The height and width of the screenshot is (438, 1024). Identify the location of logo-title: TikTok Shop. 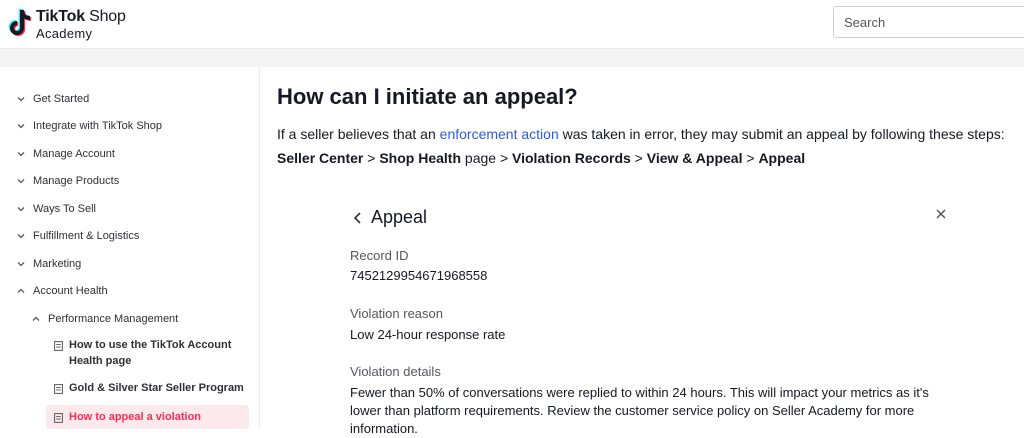
(81, 17).